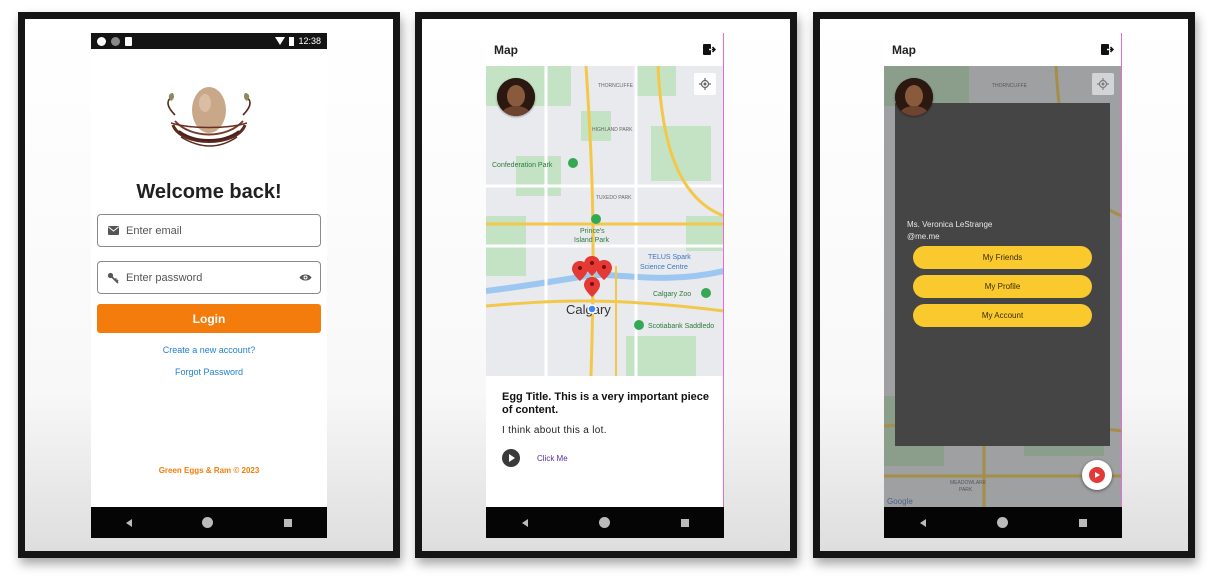 The width and height of the screenshot is (1208, 581). What do you see at coordinates (128, 41) in the screenshot?
I see `sd-card-icon` at bounding box center [128, 41].